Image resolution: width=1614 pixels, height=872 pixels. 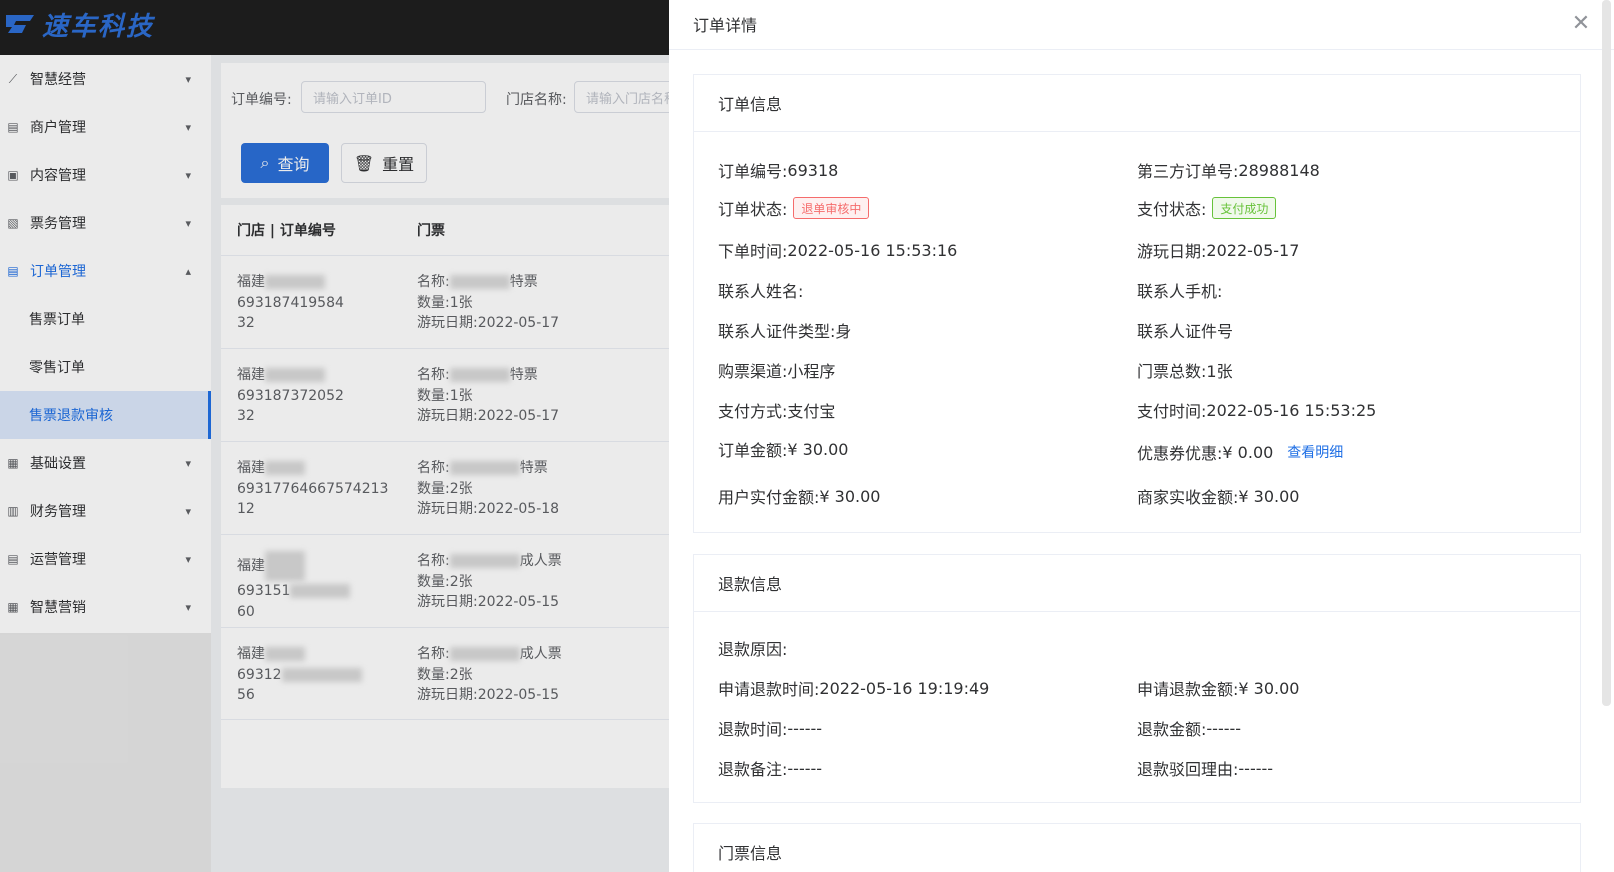 I want to click on field-channel: 购票渠道: 小程序, so click(x=777, y=371).